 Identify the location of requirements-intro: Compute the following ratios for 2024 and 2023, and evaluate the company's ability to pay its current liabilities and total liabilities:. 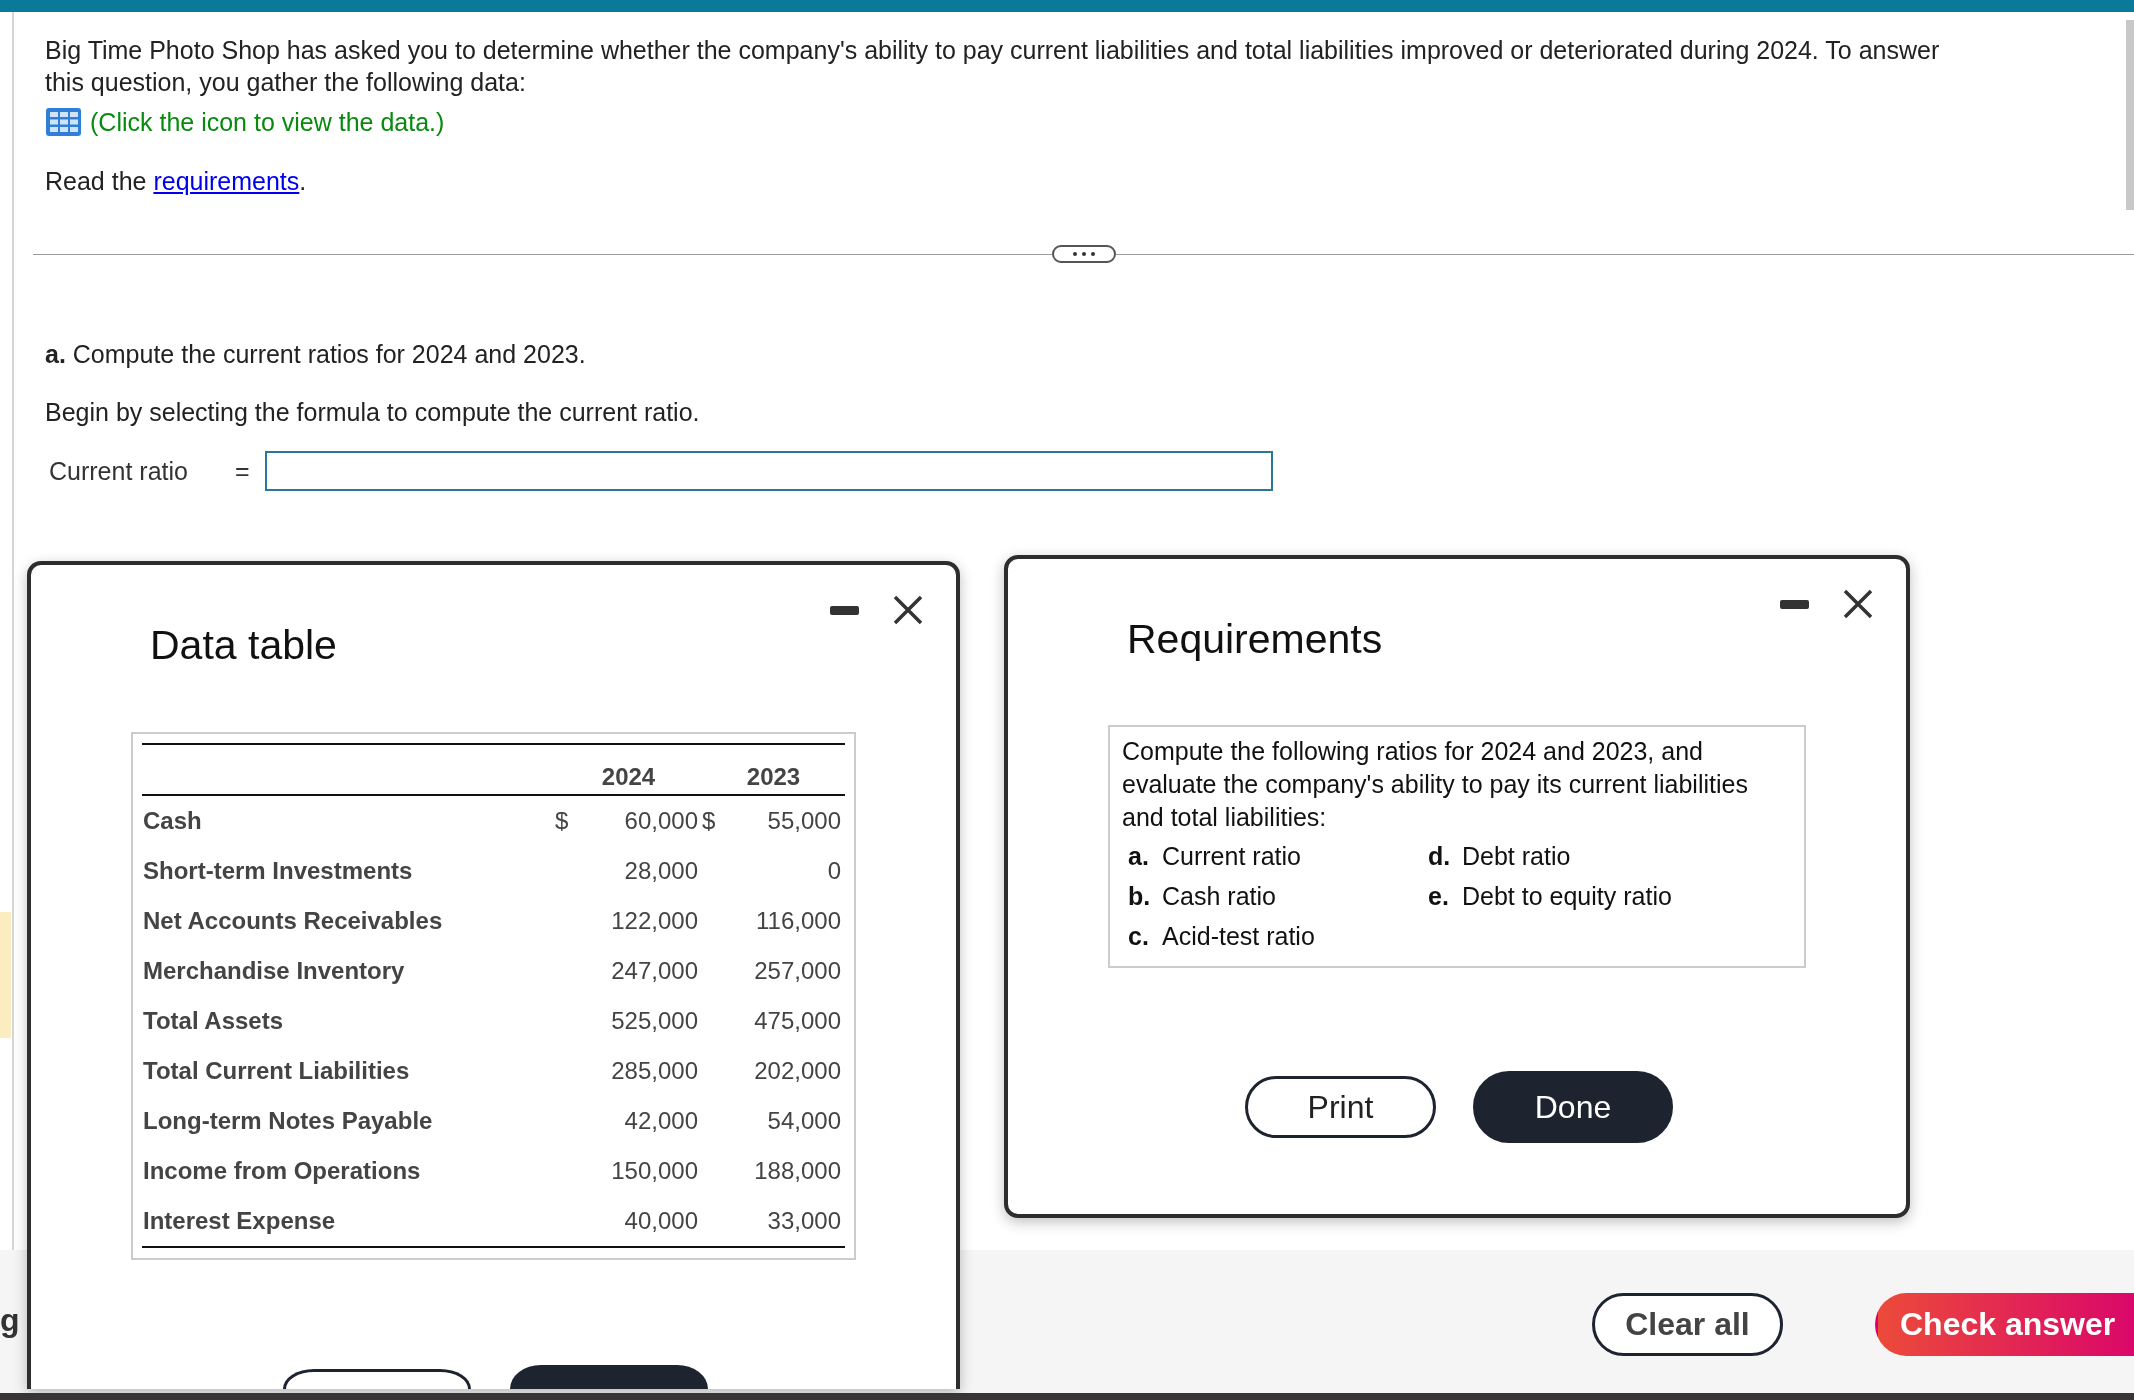
(1435, 784).